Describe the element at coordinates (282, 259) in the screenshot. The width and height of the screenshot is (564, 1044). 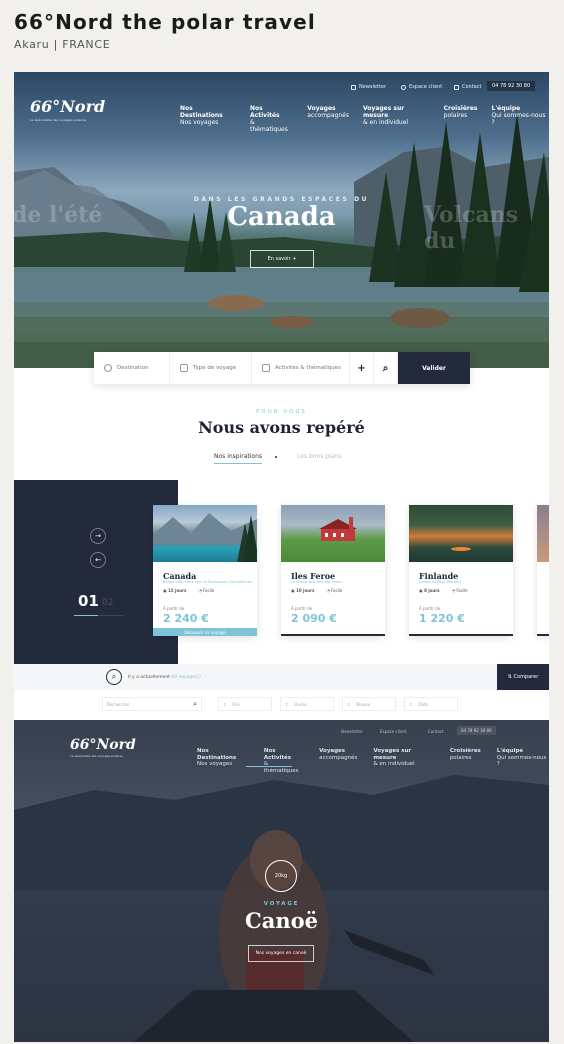
I see `hero-more-button: En savoir +` at that location.